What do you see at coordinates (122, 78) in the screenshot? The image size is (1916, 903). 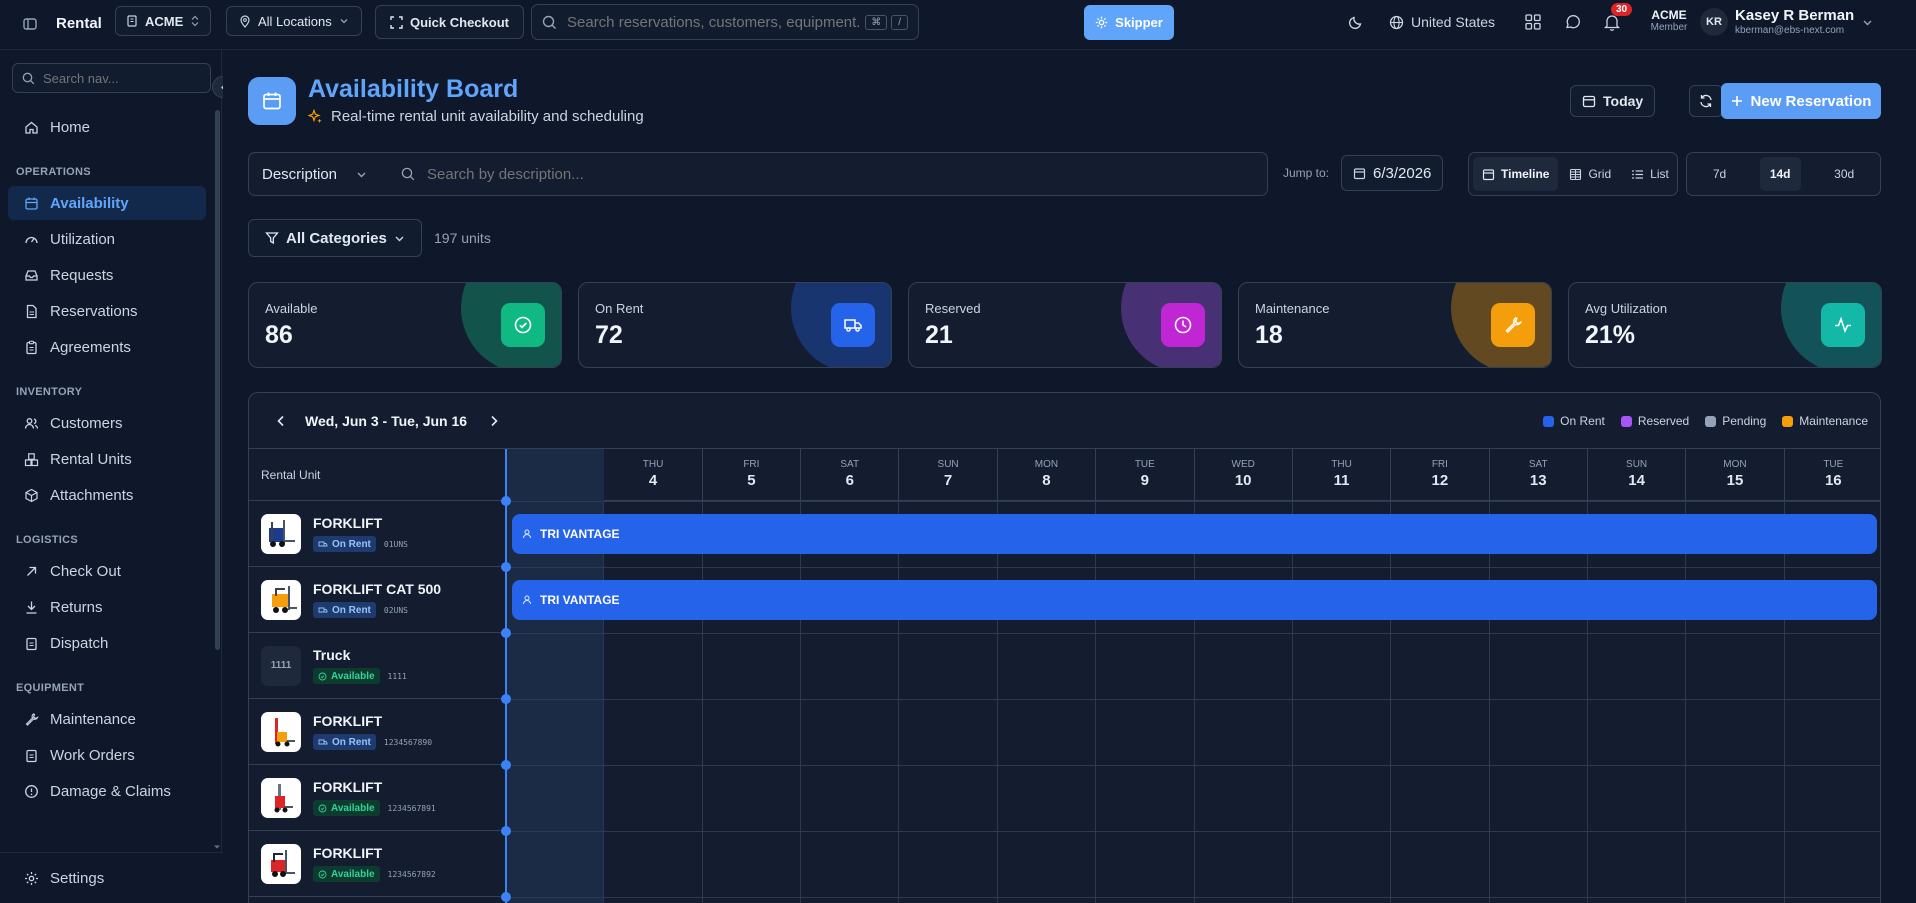 I see `nav-search-input` at bounding box center [122, 78].